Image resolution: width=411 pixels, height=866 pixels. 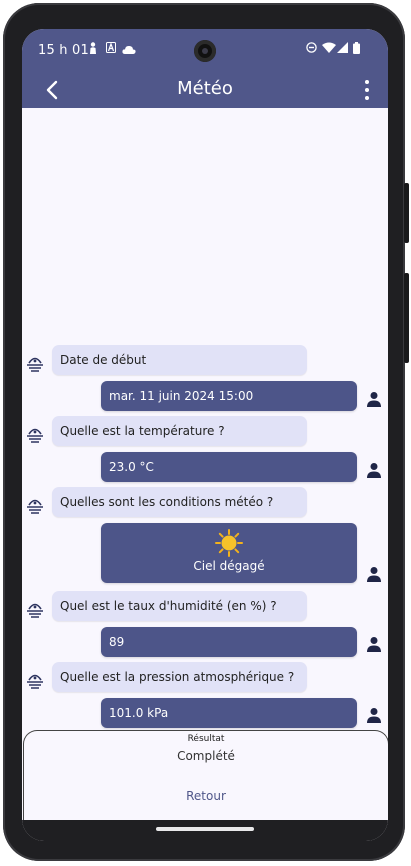 I want to click on answer-bubble: 23.0 °C, so click(x=229, y=467).